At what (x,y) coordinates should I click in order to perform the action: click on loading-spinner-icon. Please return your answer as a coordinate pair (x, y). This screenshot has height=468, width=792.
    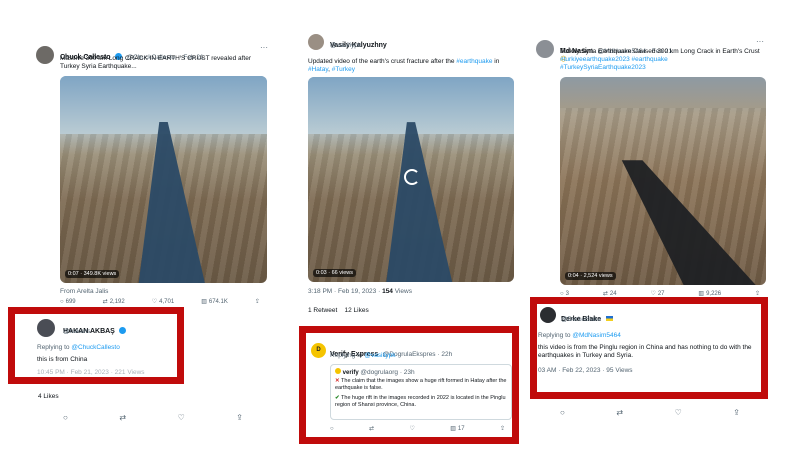
    Looking at the image, I should click on (412, 177).